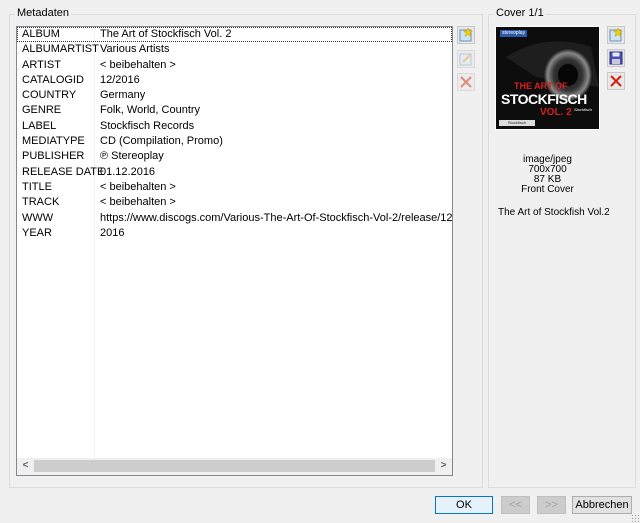 The height and width of the screenshot is (523, 640). I want to click on remove-cover-button, so click(616, 81).